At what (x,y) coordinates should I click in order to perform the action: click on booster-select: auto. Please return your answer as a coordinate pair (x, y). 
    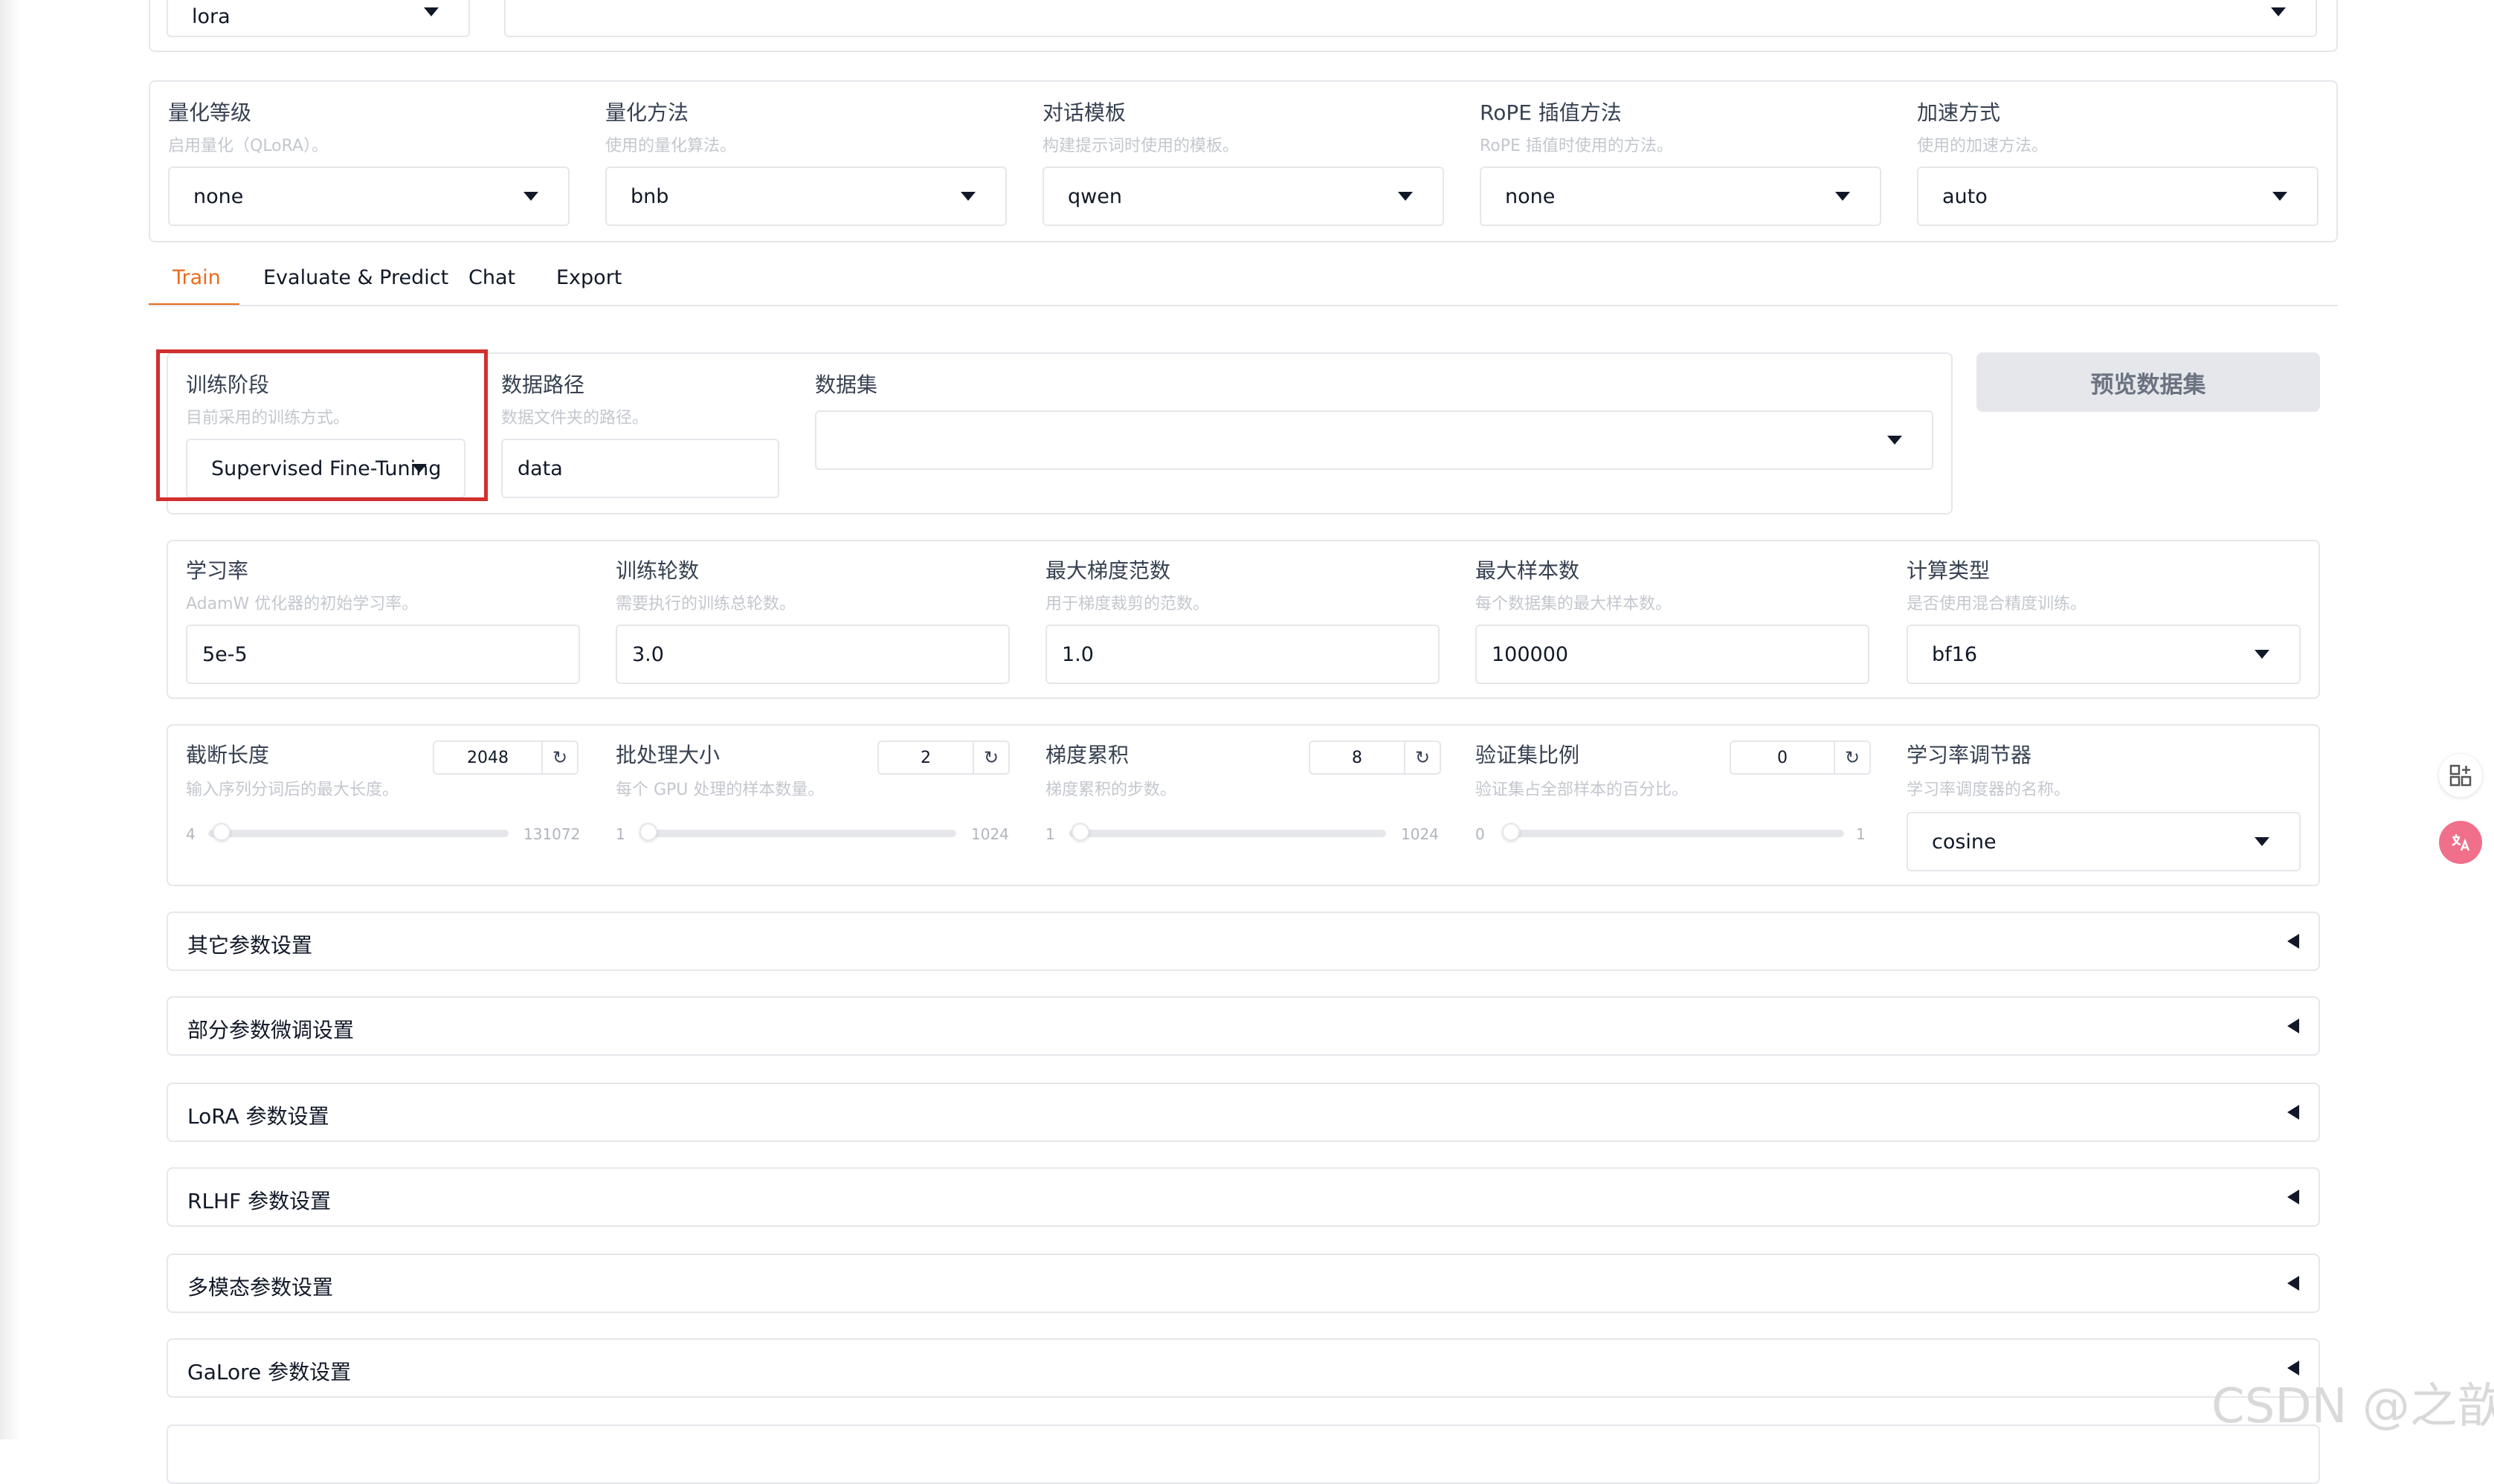
    Looking at the image, I should click on (2118, 196).